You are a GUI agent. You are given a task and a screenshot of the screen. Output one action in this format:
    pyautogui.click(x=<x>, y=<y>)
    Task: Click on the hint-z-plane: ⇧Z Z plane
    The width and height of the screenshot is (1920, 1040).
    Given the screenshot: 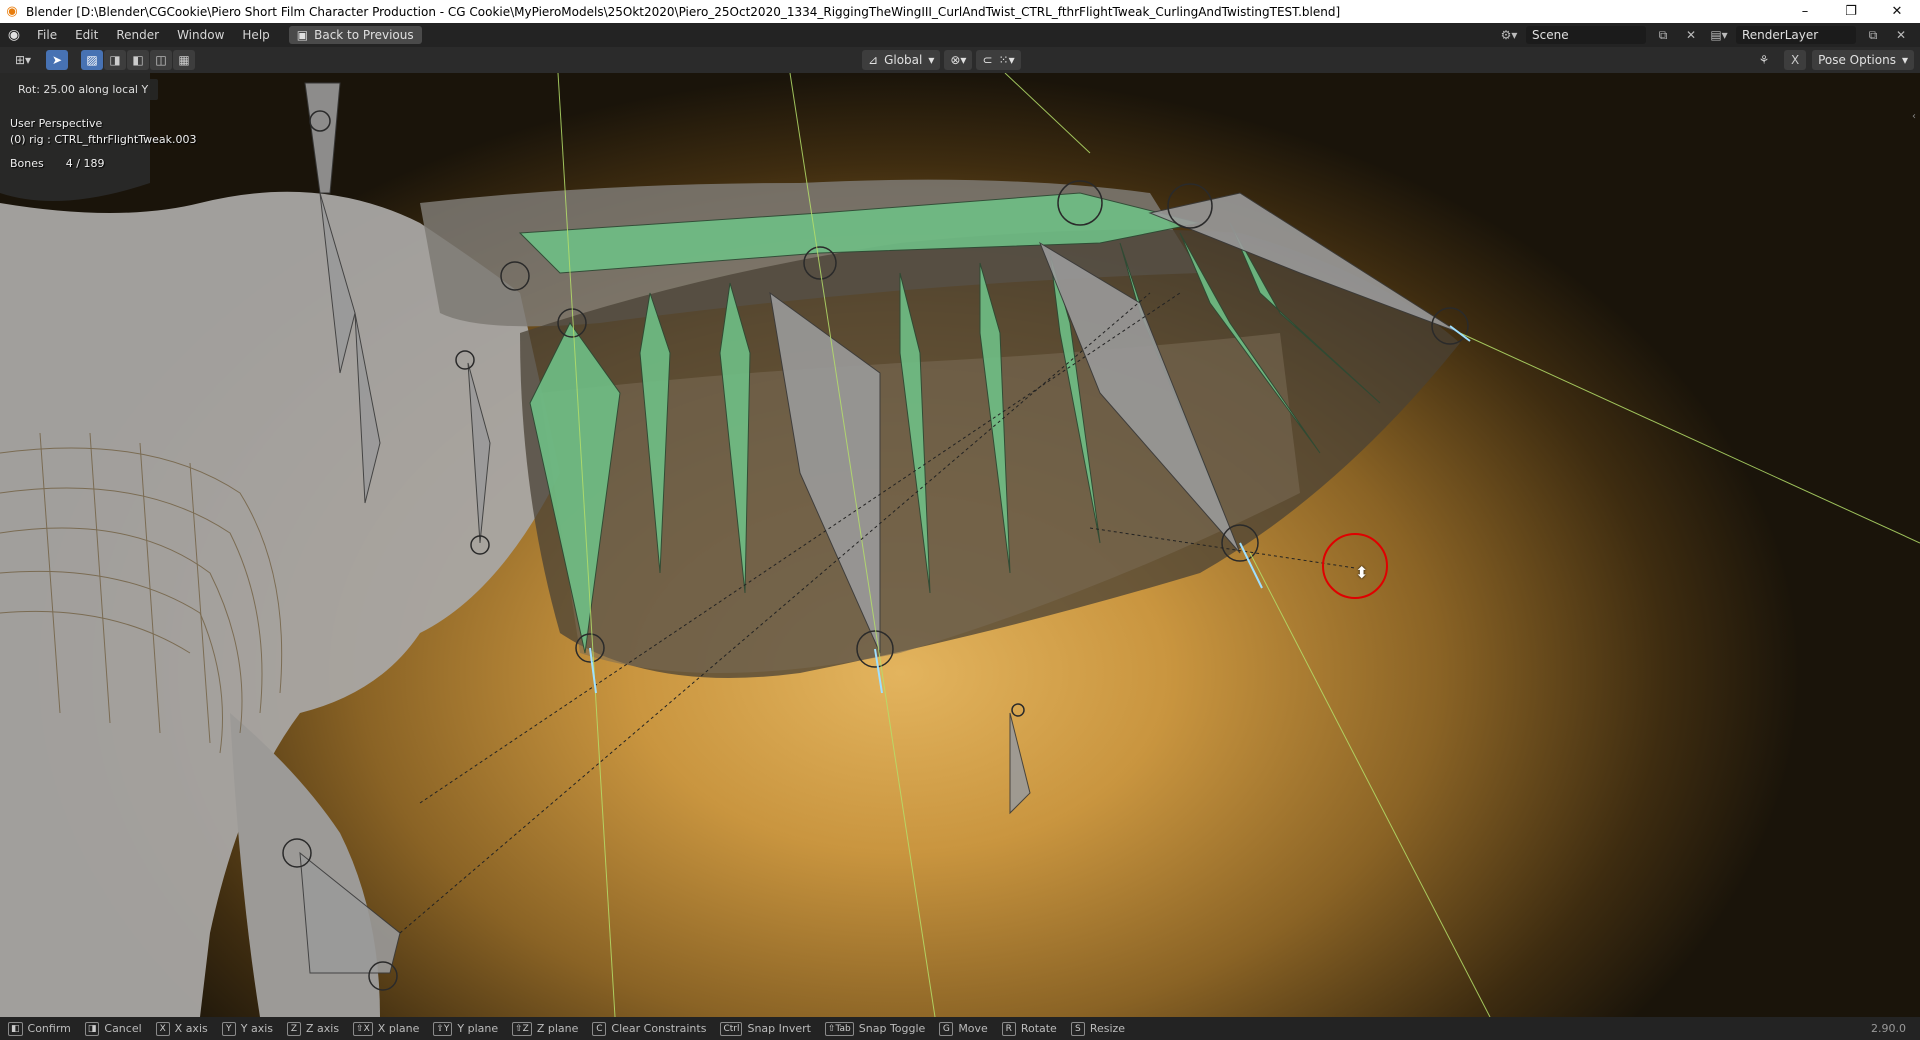 What is the action you would take?
    pyautogui.click(x=545, y=1028)
    